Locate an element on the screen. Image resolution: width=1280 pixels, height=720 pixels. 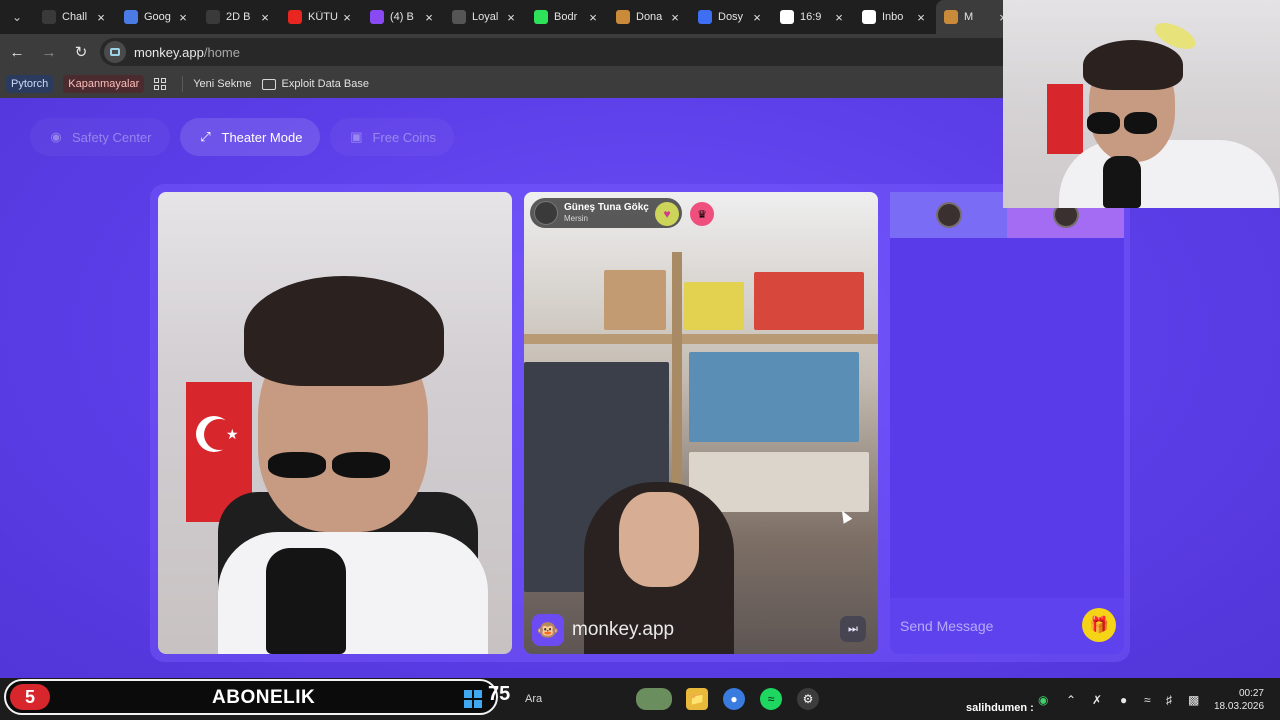
chat-tab-peer is located at coordinates (948, 215).